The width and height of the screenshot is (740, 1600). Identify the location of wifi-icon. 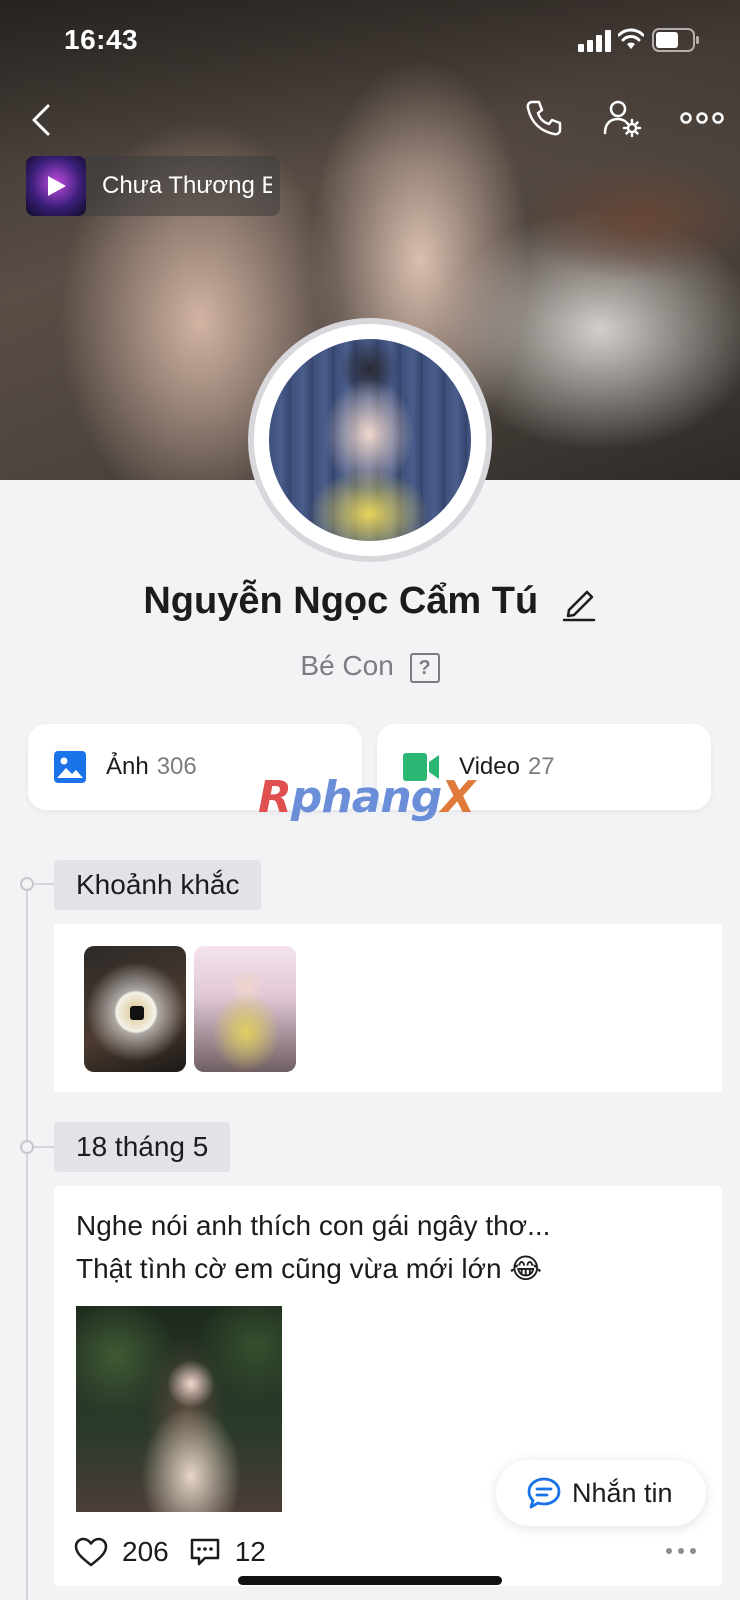
(631, 38).